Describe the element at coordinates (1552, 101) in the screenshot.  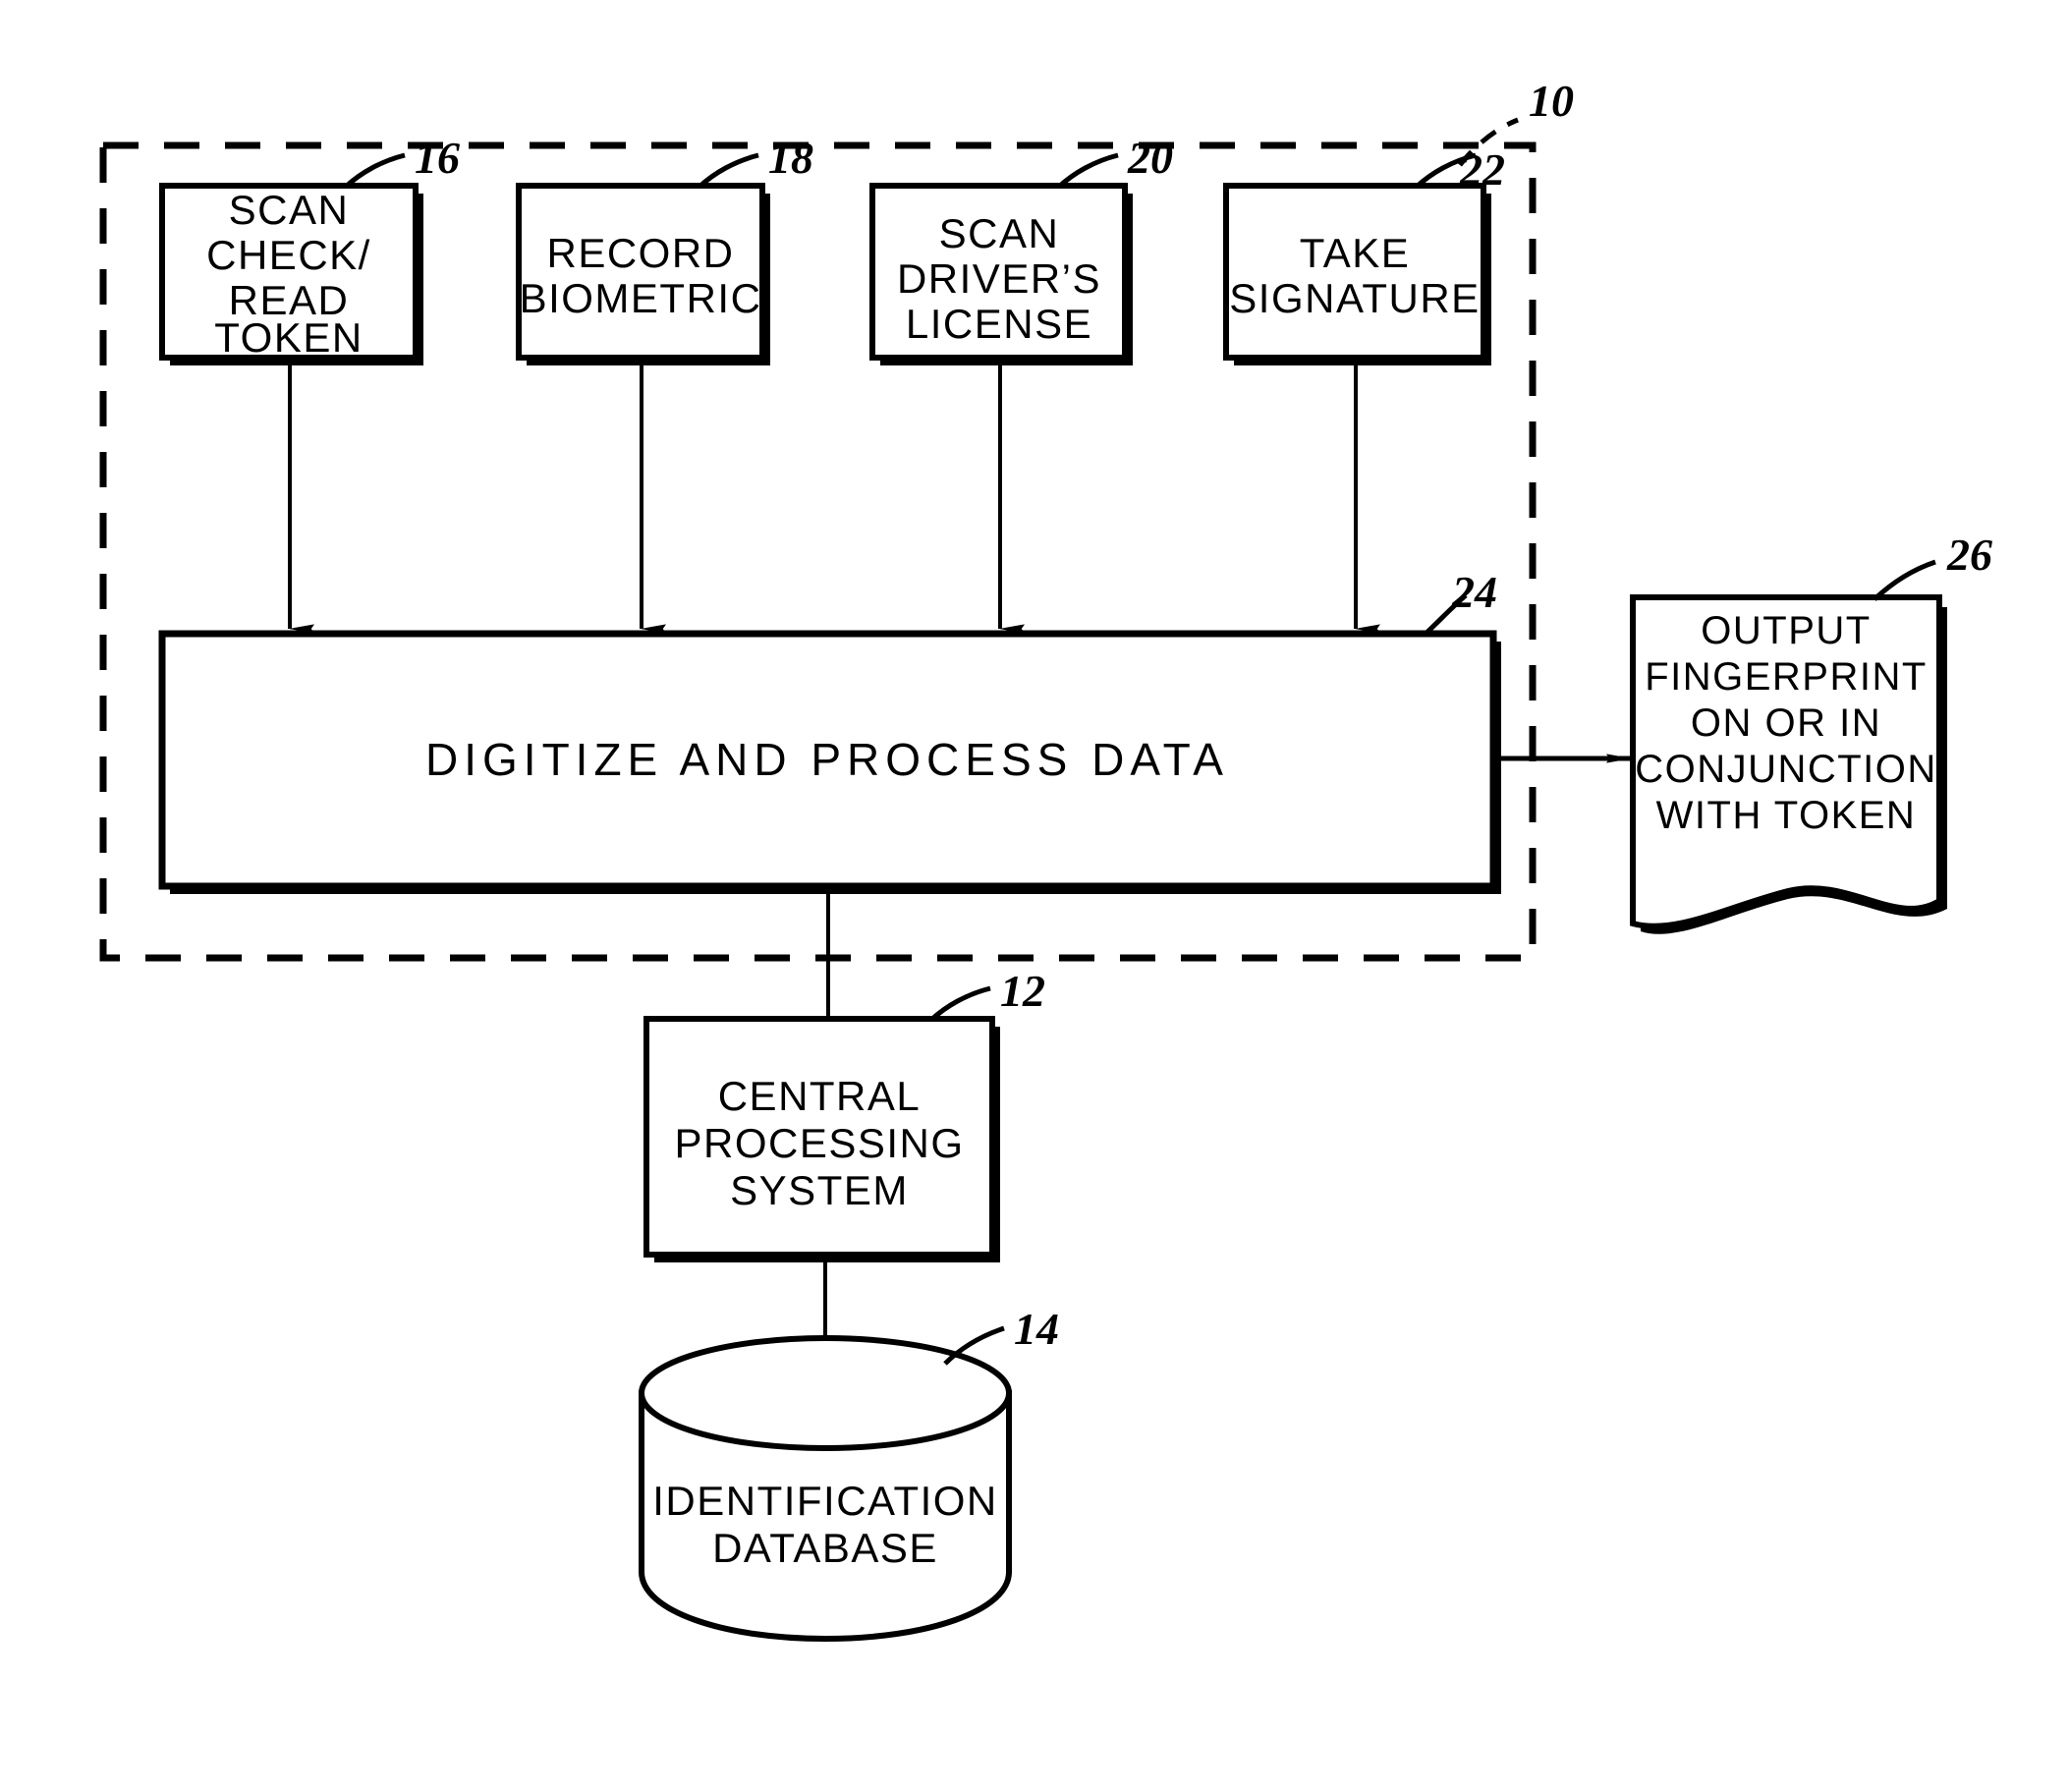
I see `reference-number-10: 10` at that location.